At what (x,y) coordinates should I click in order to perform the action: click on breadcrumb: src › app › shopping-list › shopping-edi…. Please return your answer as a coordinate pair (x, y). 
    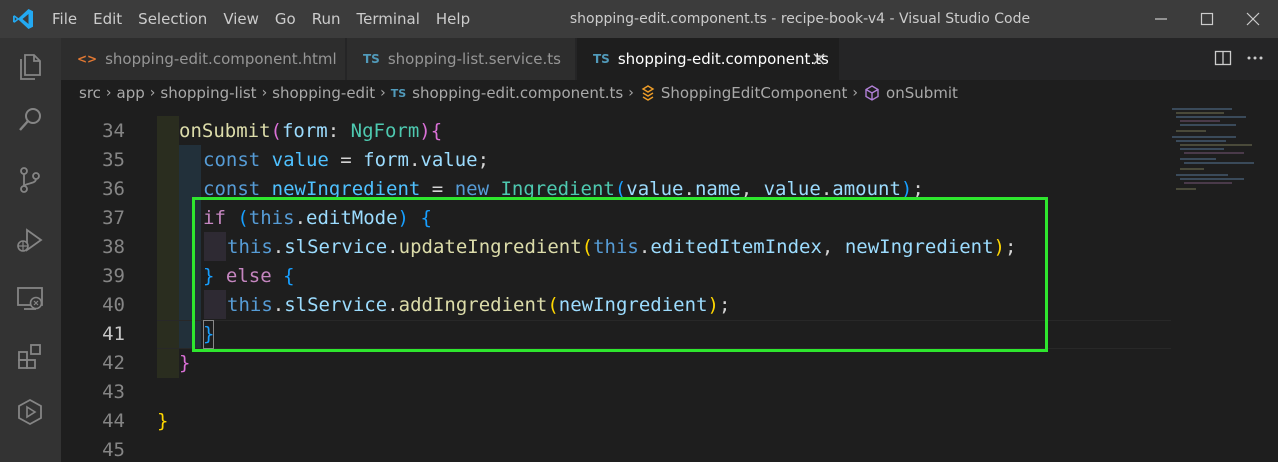
    Looking at the image, I should click on (669, 93).